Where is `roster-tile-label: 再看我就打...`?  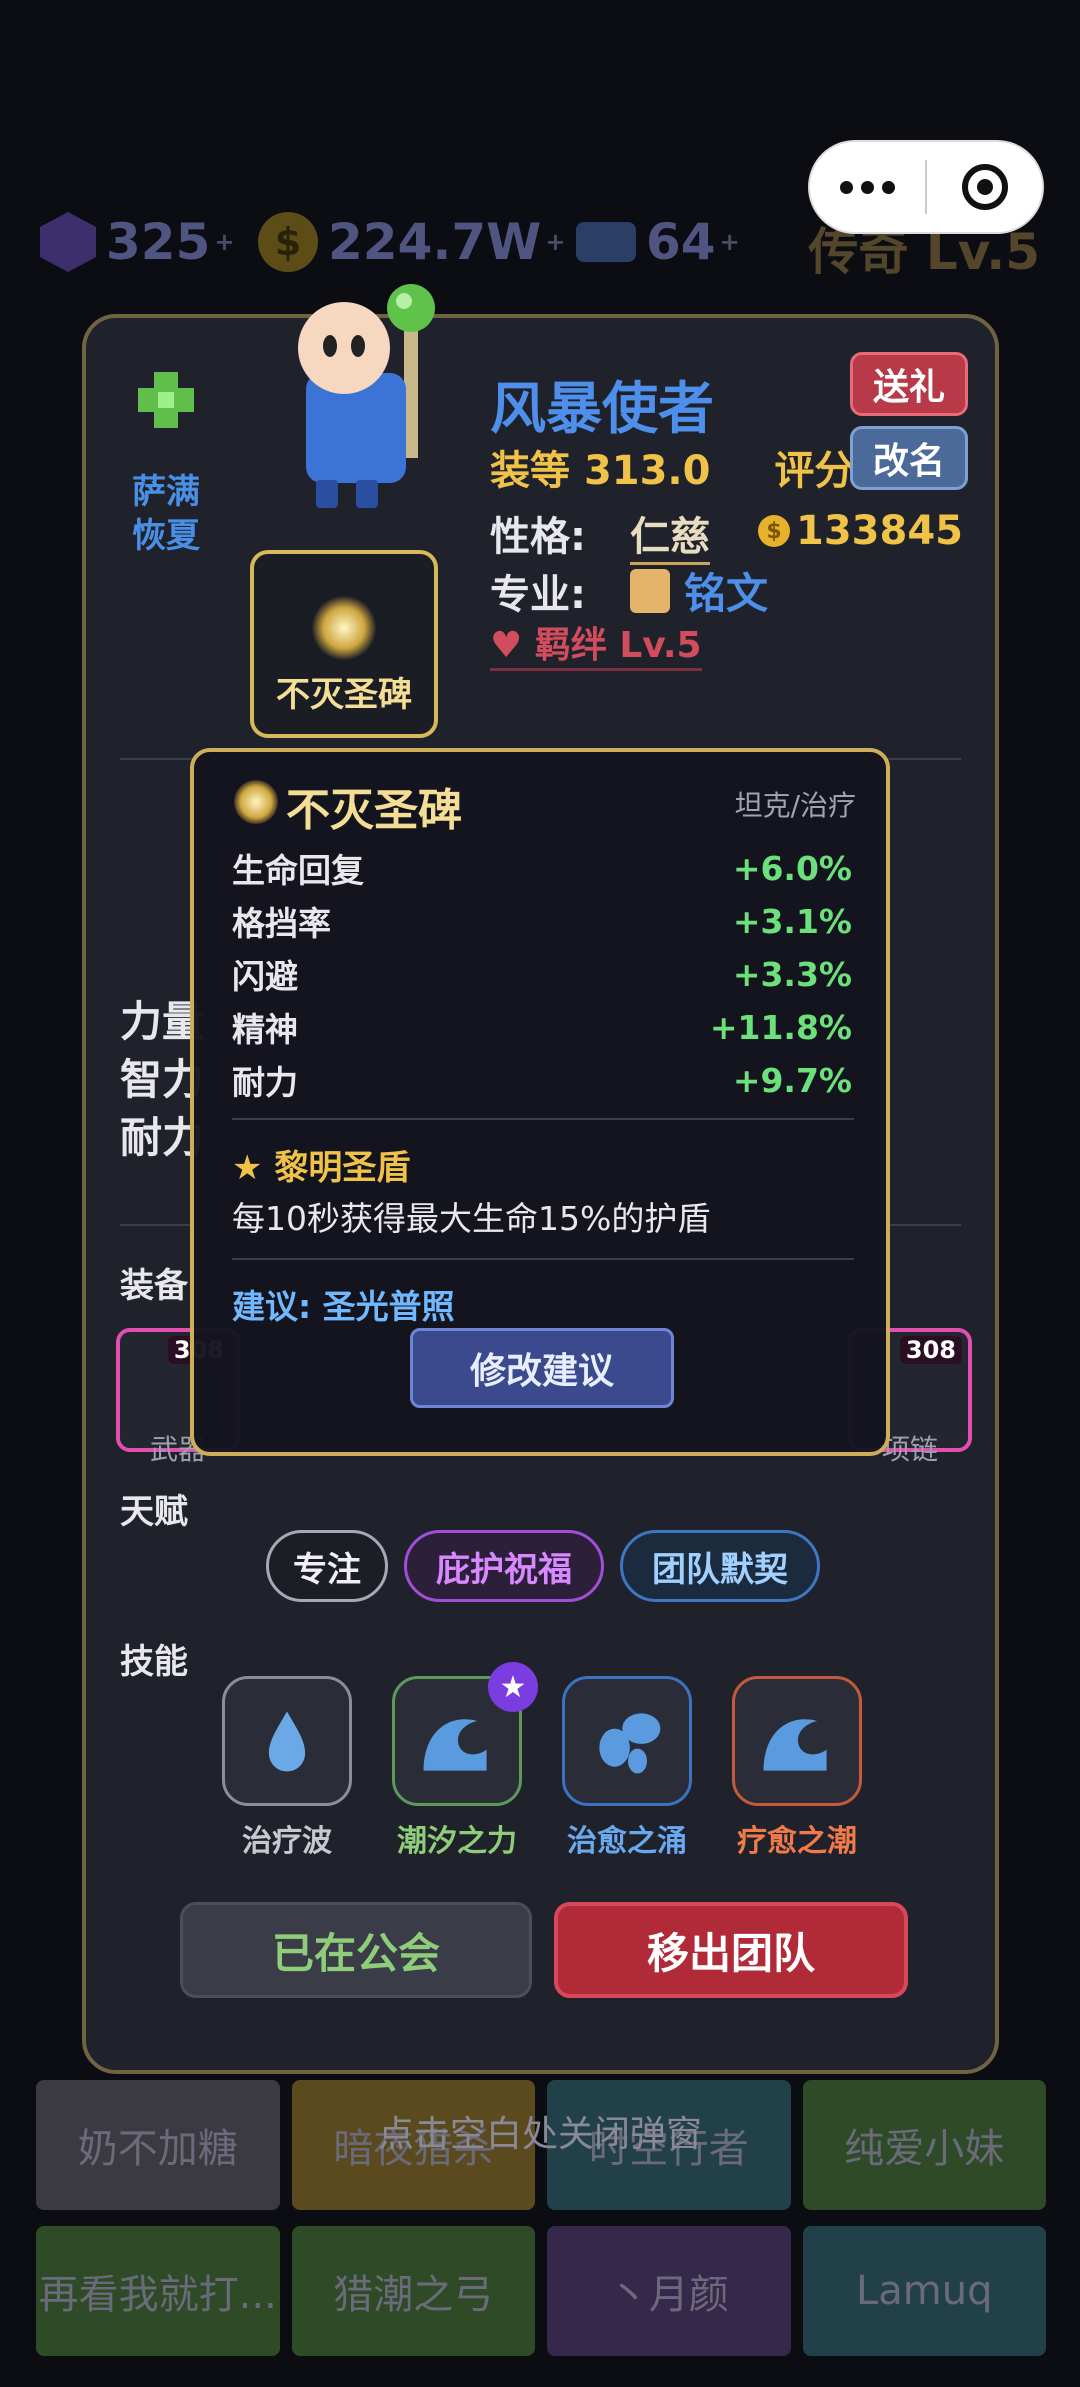 roster-tile-label: 再看我就打... is located at coordinates (157, 2295).